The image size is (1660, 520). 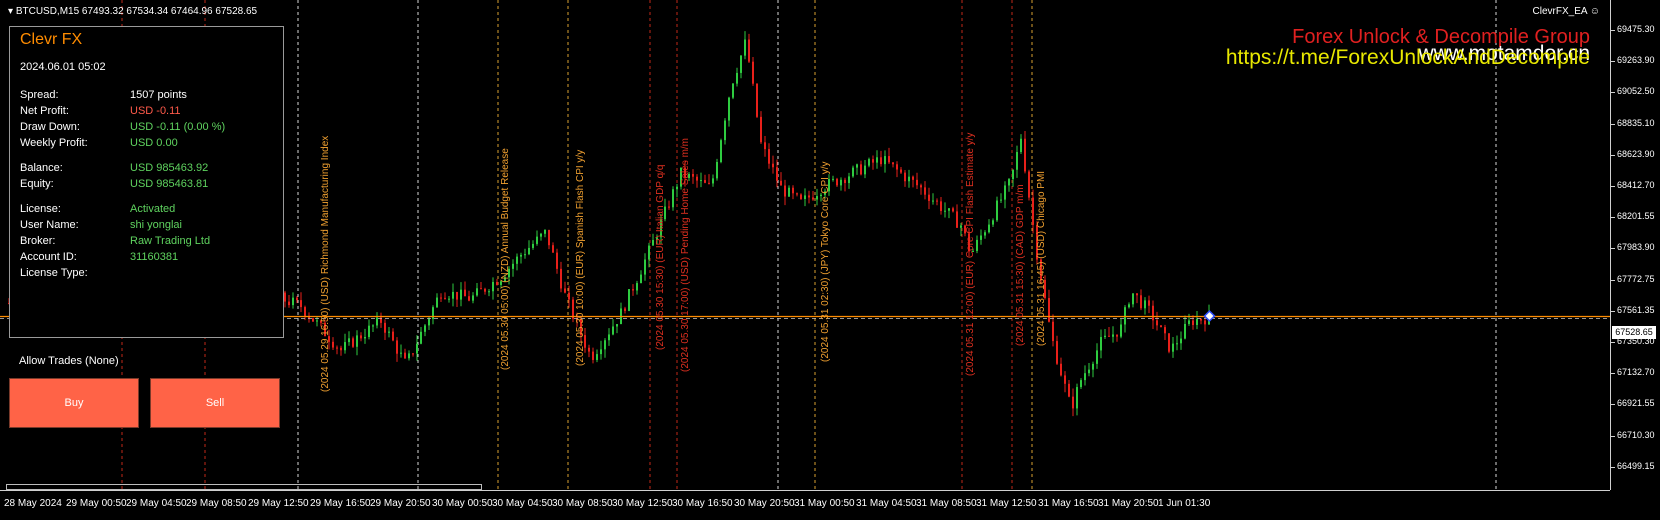 I want to click on panel-row: Balance: USD 985463.92, so click(x=150, y=169).